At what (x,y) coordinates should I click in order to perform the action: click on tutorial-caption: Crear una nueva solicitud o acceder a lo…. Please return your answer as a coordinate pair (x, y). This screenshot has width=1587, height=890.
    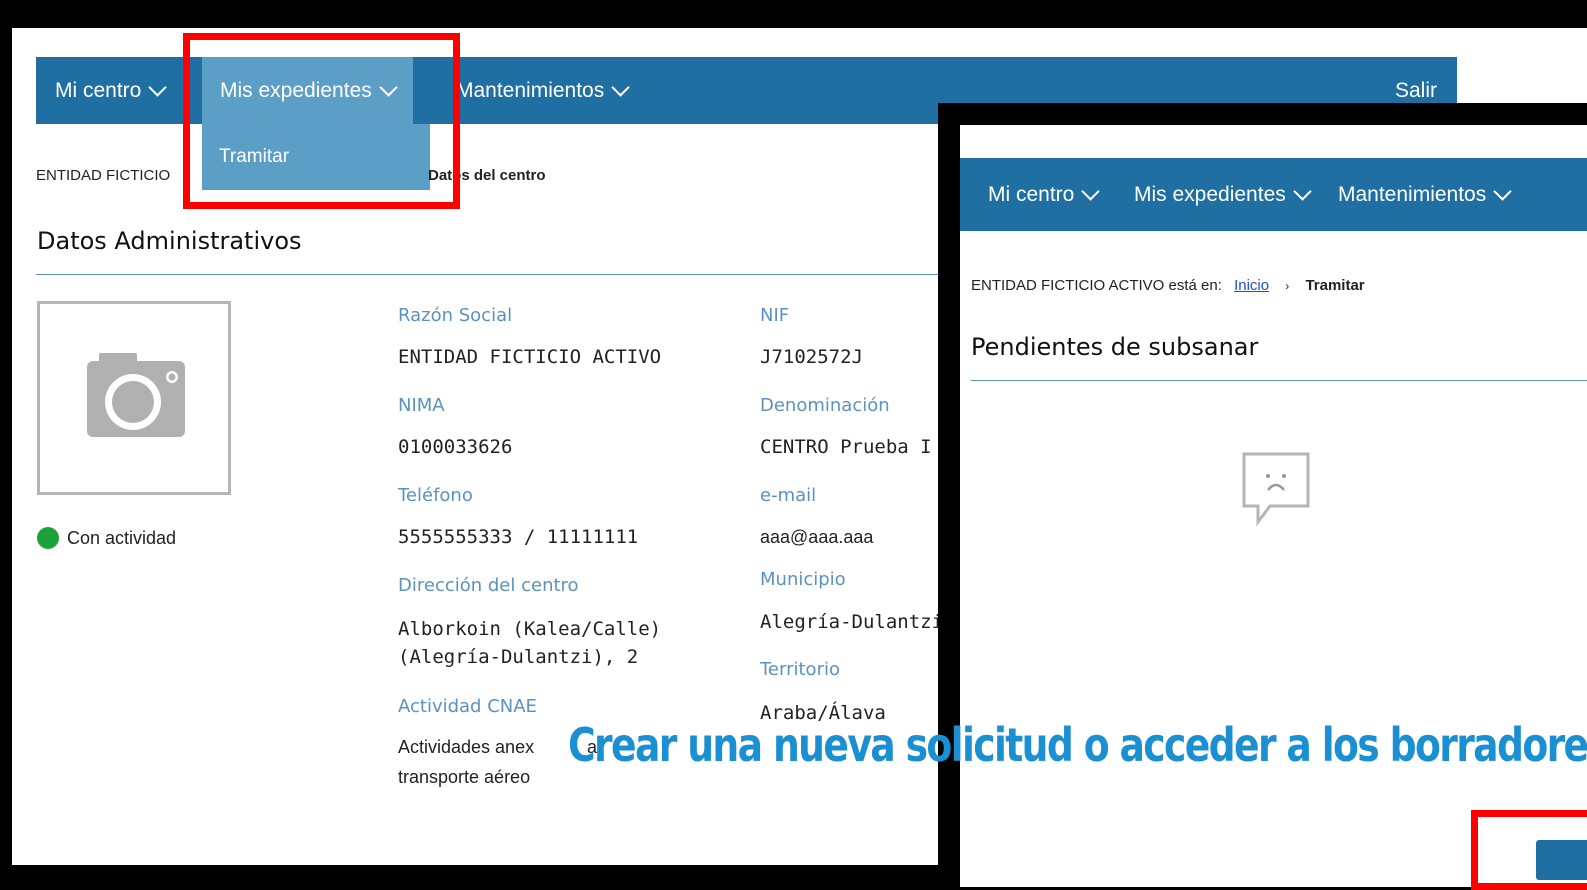
    Looking at the image, I should click on (1077, 745).